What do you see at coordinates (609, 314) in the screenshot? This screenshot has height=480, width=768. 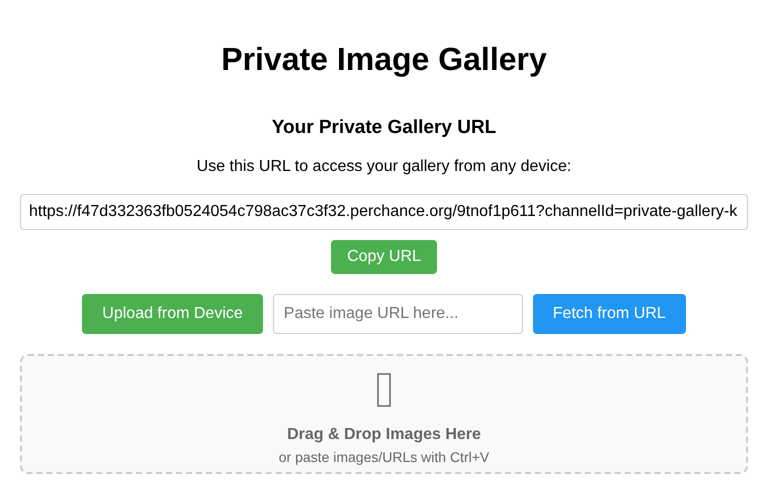 I see `fetch-button: Fetch from URL` at bounding box center [609, 314].